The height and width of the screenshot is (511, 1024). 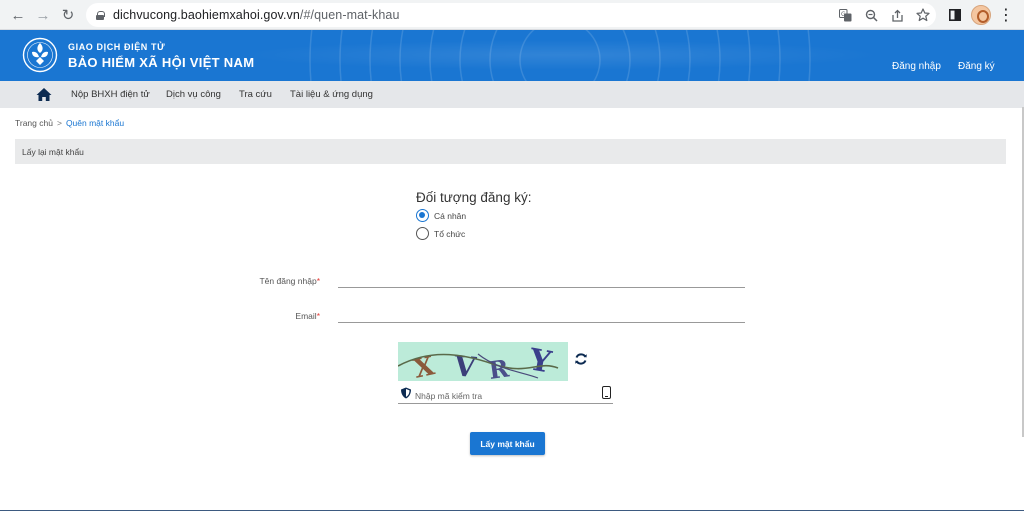 I want to click on registration-type-title: Đối tượng đăng ký:, so click(x=474, y=197).